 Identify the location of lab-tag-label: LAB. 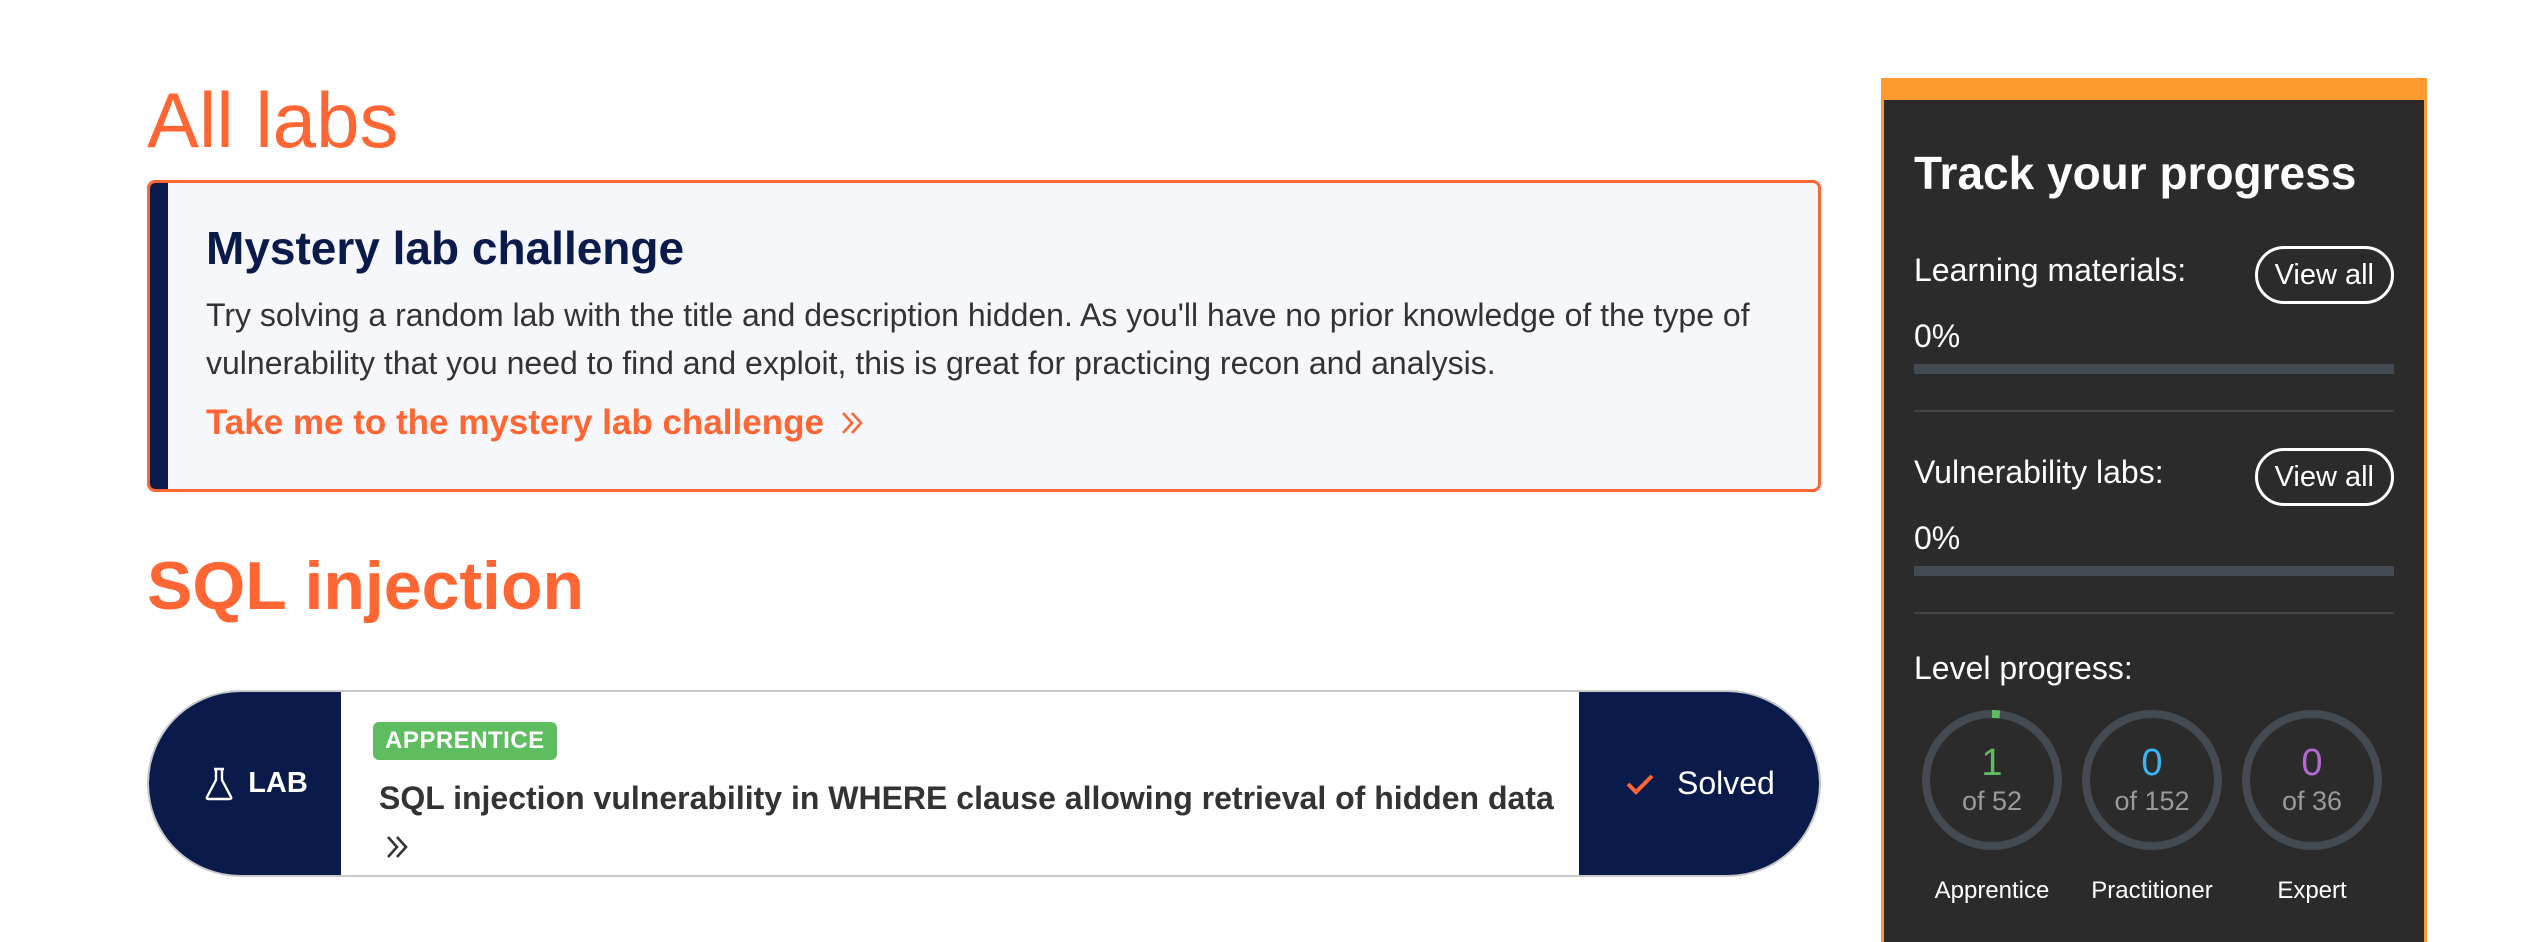
(278, 783).